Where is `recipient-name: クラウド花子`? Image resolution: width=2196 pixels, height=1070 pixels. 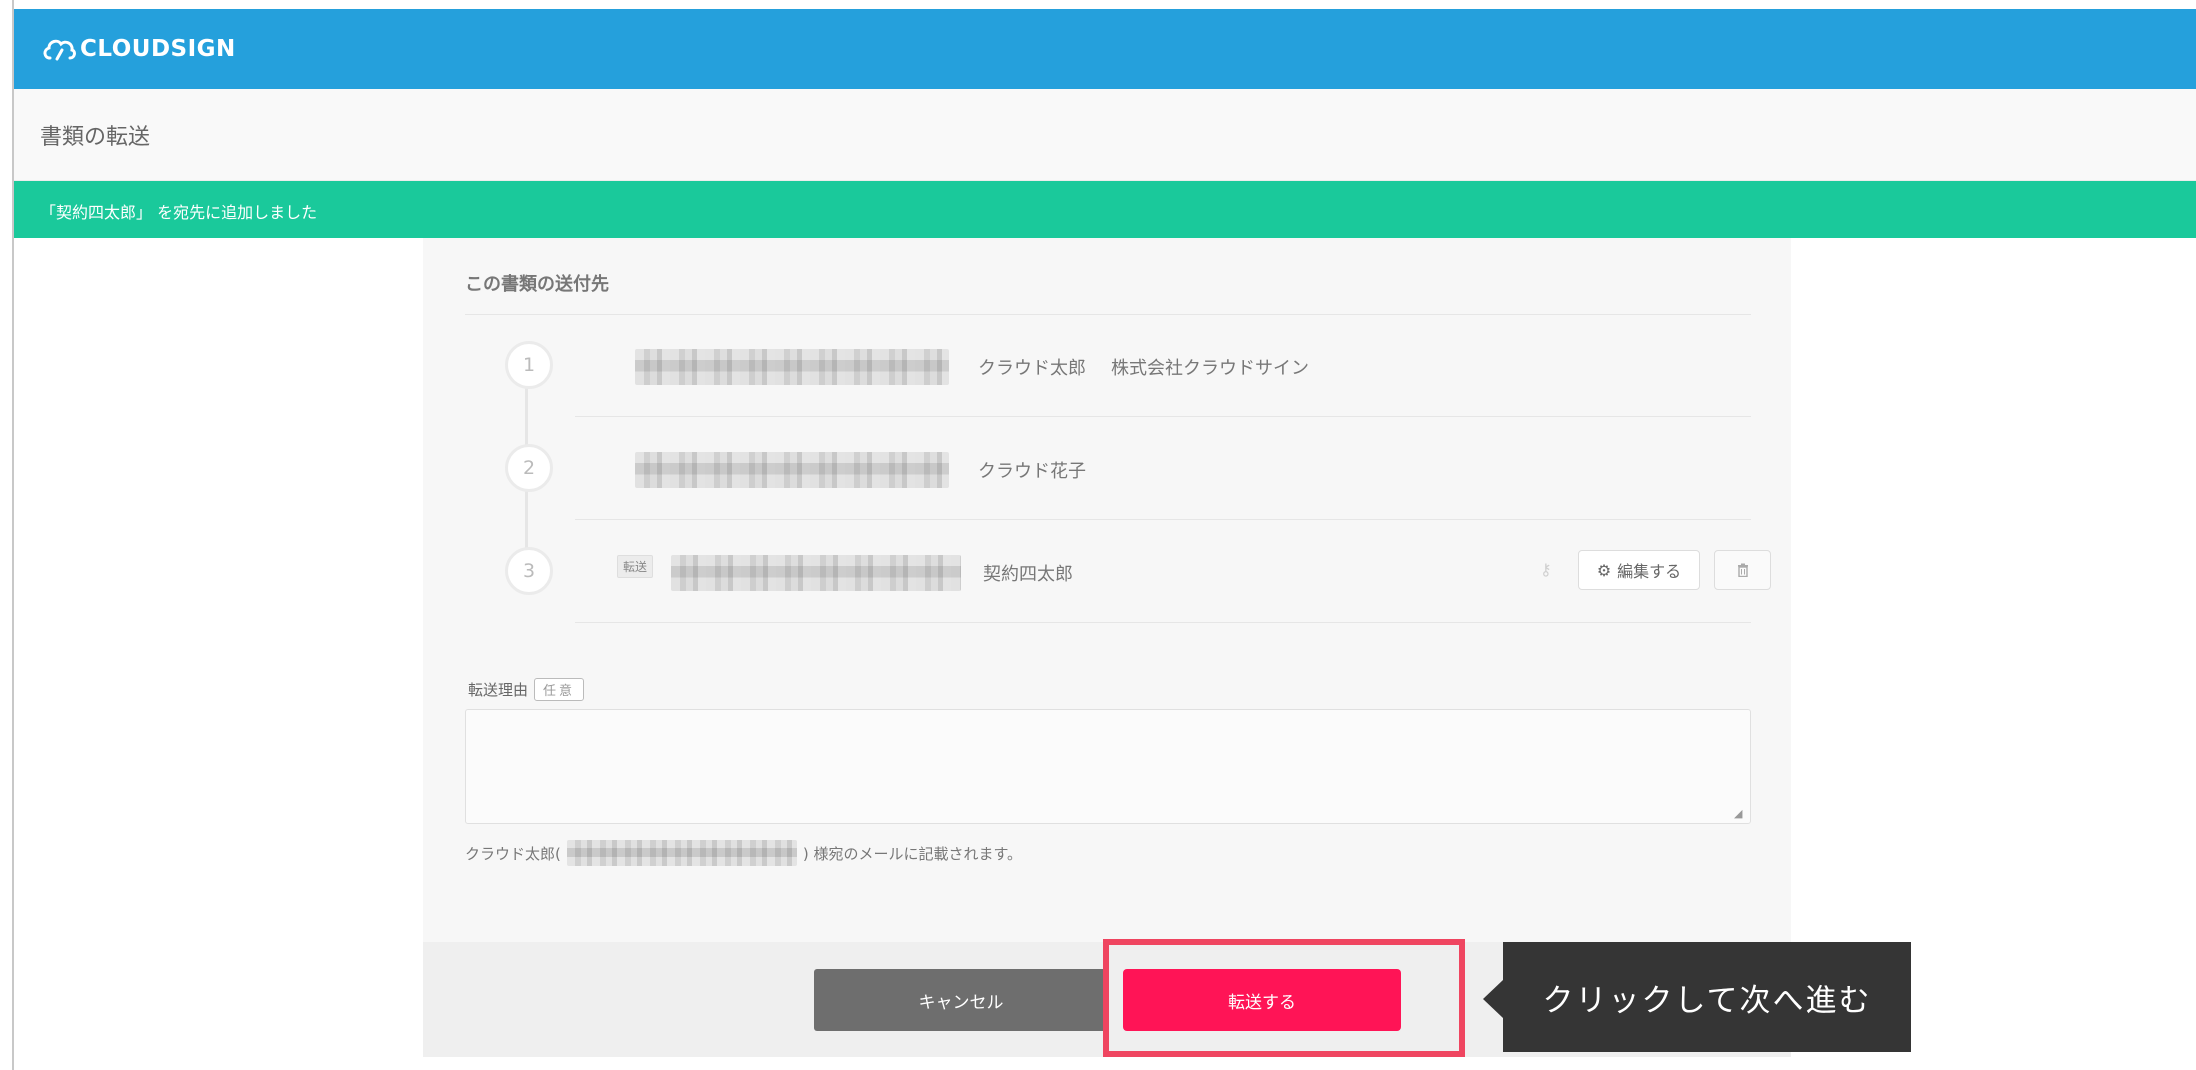 recipient-name: クラウド花子 is located at coordinates (1032, 471).